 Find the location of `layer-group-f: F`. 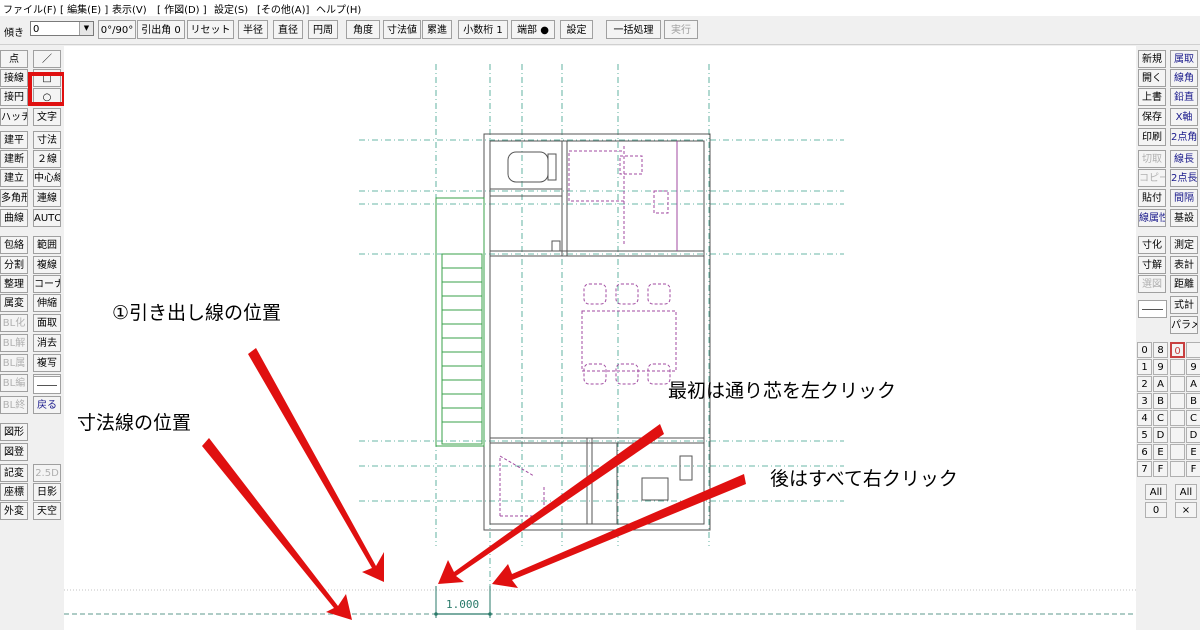

layer-group-f: F is located at coordinates (1160, 469).